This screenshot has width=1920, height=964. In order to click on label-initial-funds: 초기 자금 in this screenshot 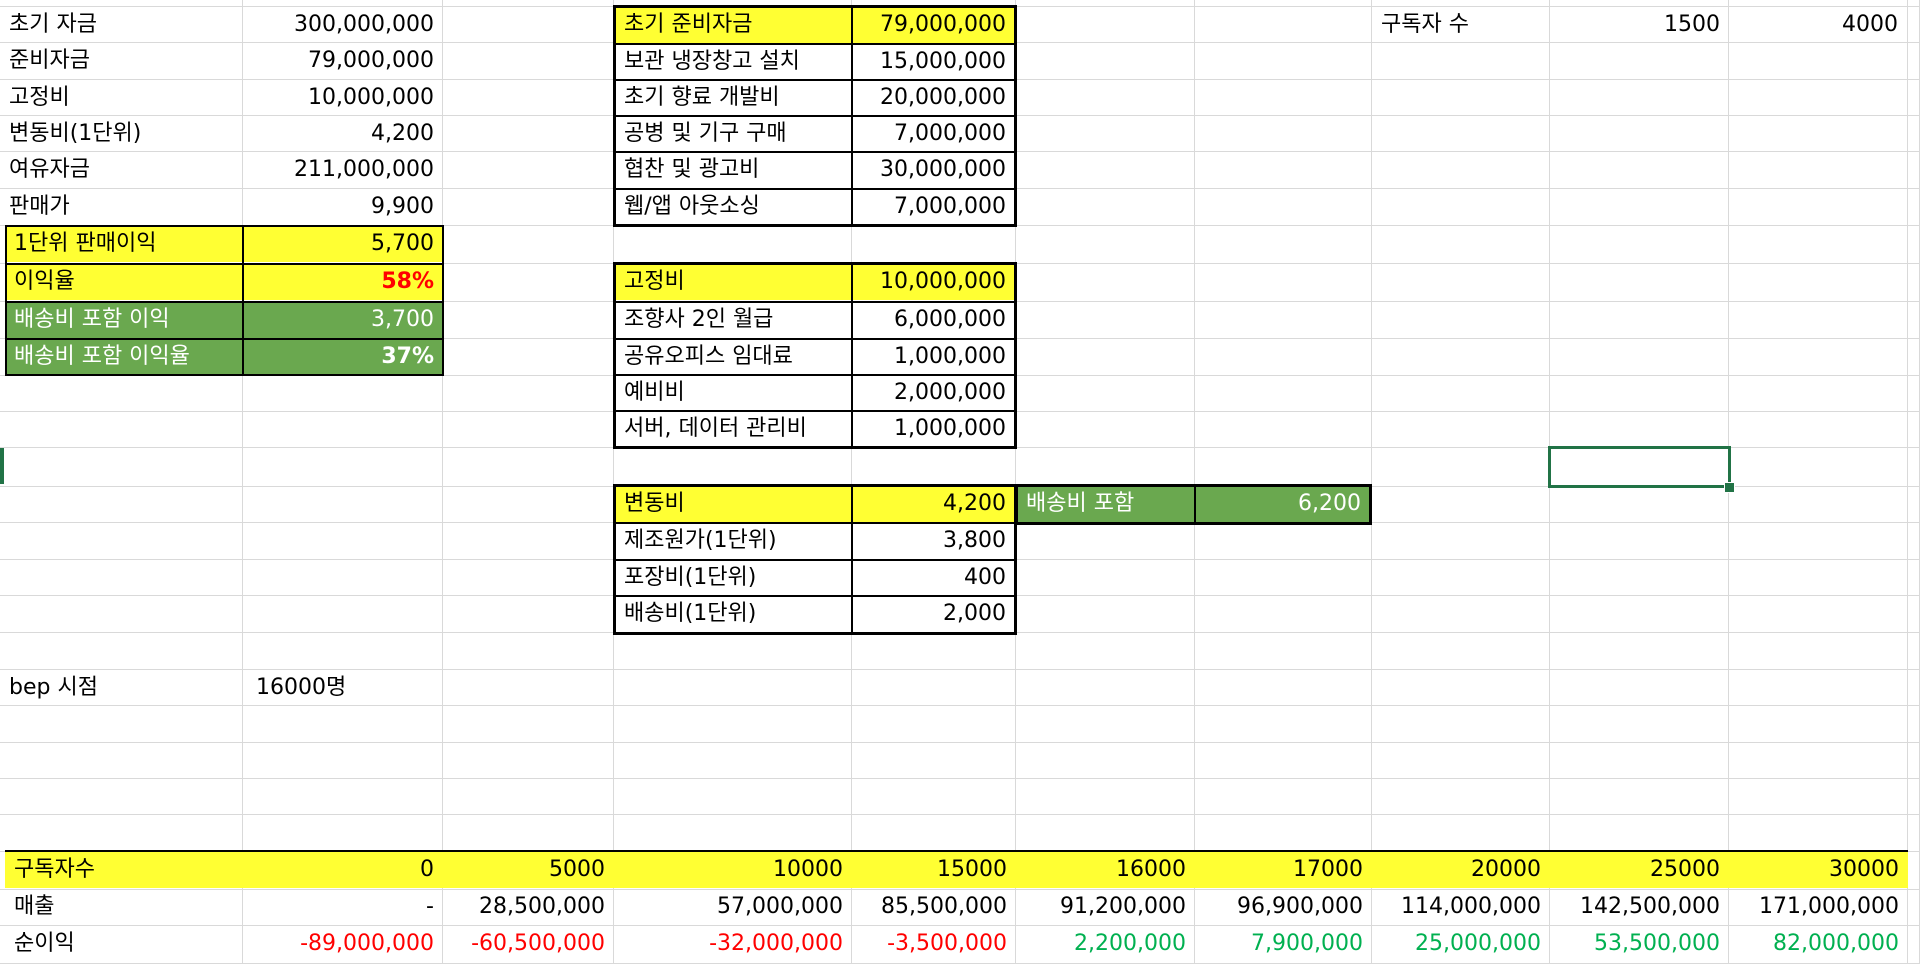, I will do `click(121, 25)`.